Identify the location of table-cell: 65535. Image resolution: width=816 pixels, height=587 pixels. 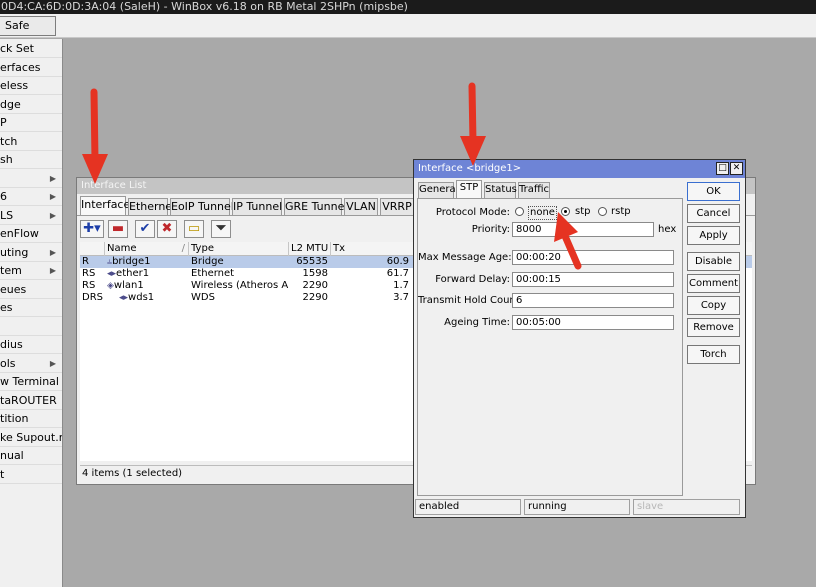
(312, 261).